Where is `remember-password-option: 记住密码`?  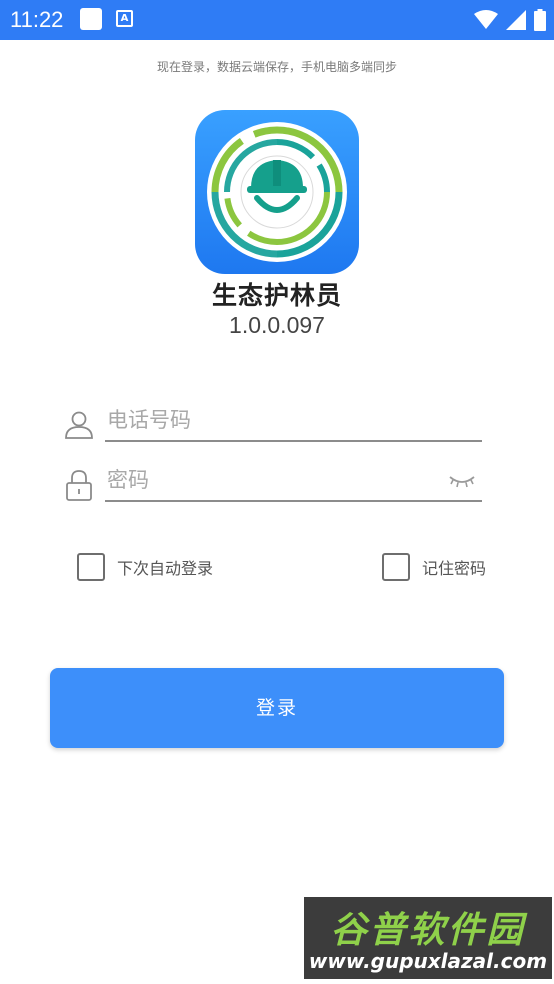 remember-password-option: 记住密码 is located at coordinates (434, 567).